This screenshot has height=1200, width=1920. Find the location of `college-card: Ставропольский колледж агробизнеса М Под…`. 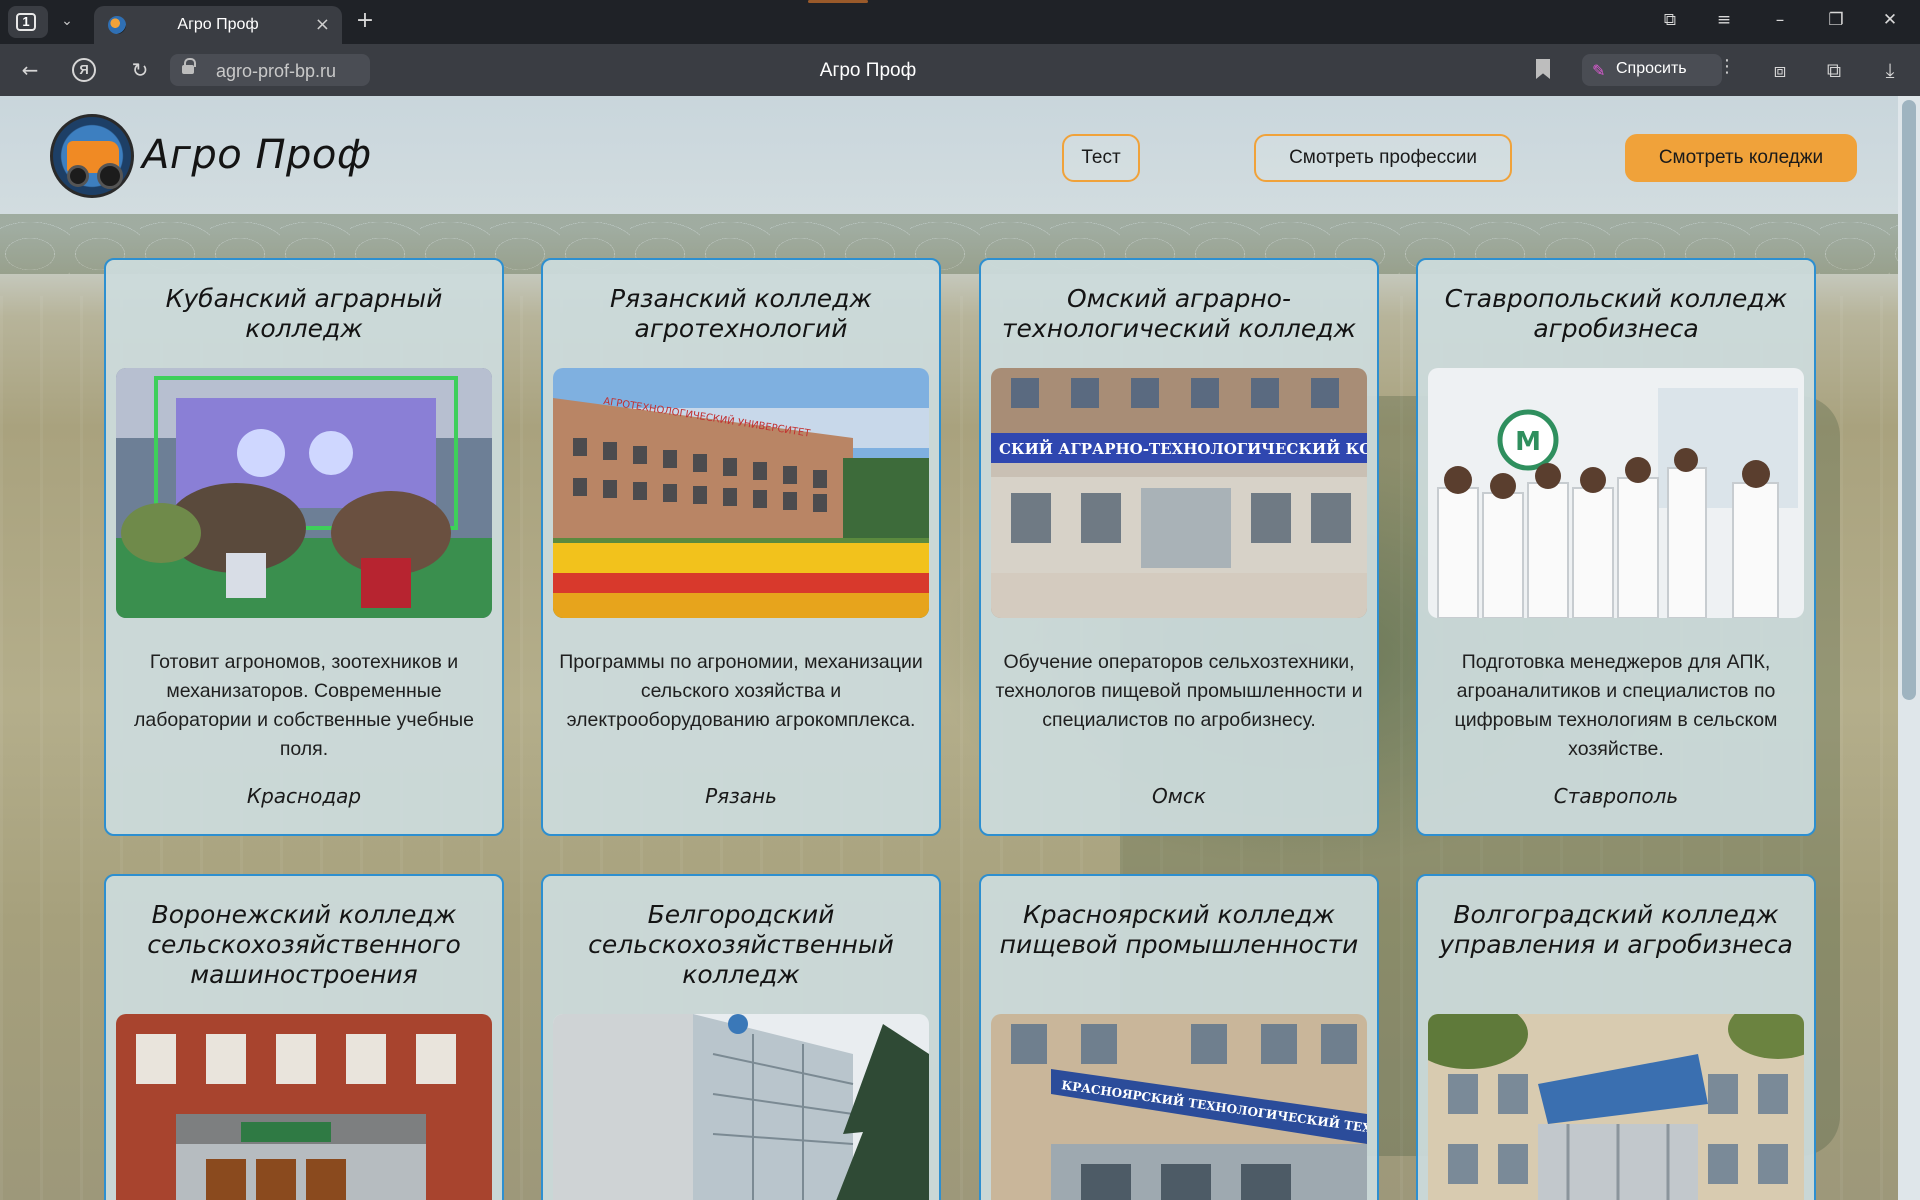

college-card: Ставропольский колледж агробизнеса М Под… is located at coordinates (1616, 547).